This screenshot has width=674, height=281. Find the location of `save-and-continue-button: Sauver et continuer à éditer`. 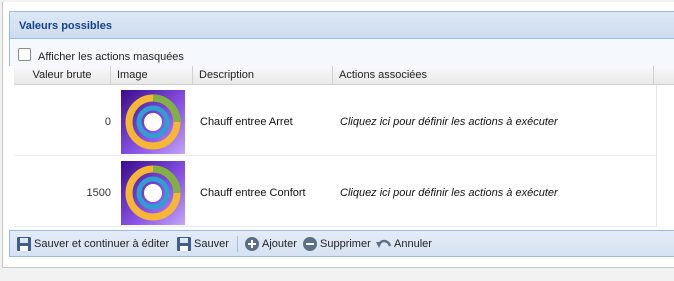

save-and-continue-button: Sauver et continuer à éditer is located at coordinates (93, 244).